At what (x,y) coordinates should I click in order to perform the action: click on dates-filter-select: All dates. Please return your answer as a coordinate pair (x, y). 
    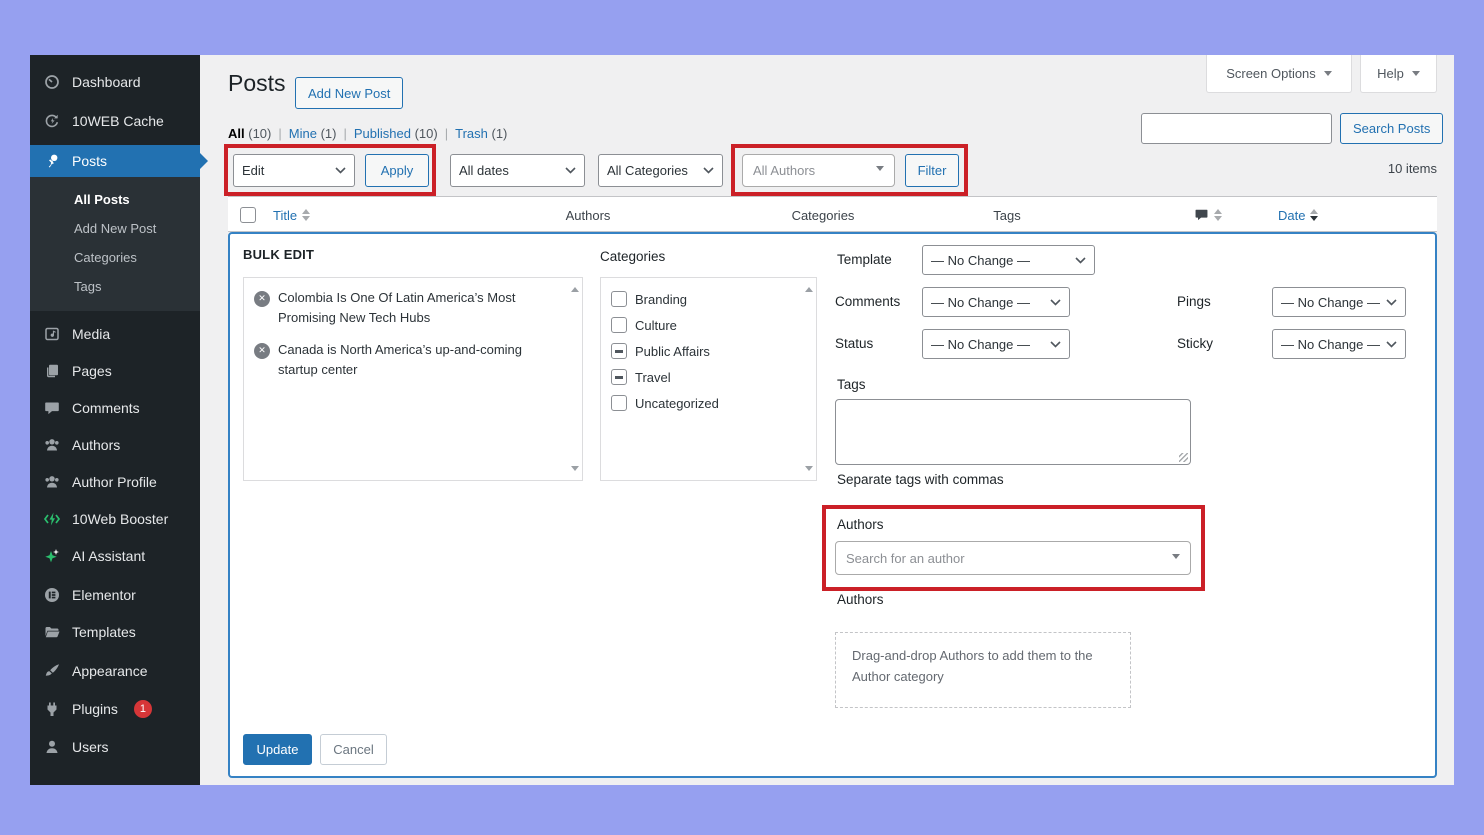
    Looking at the image, I should click on (517, 170).